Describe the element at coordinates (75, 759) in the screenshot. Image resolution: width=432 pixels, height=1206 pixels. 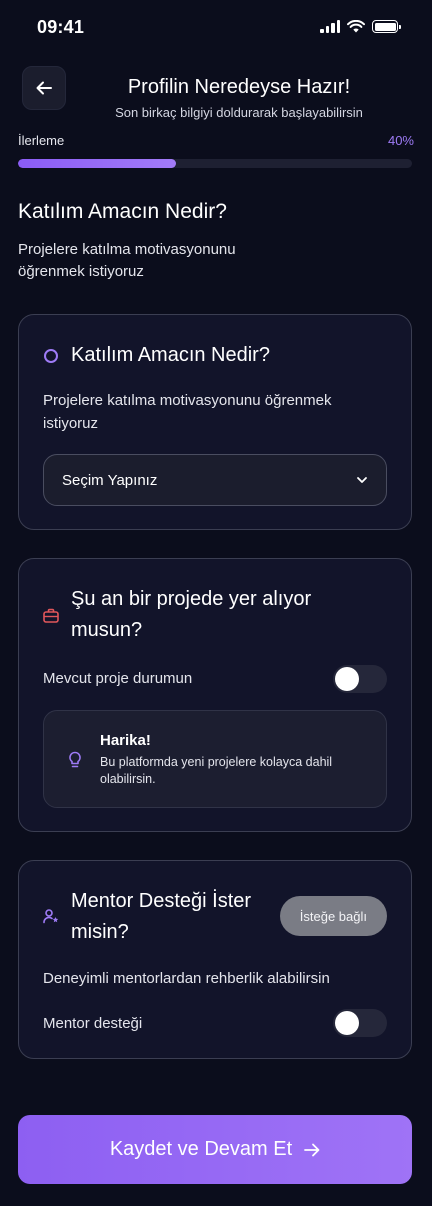
I see `lightbulb-icon` at that location.